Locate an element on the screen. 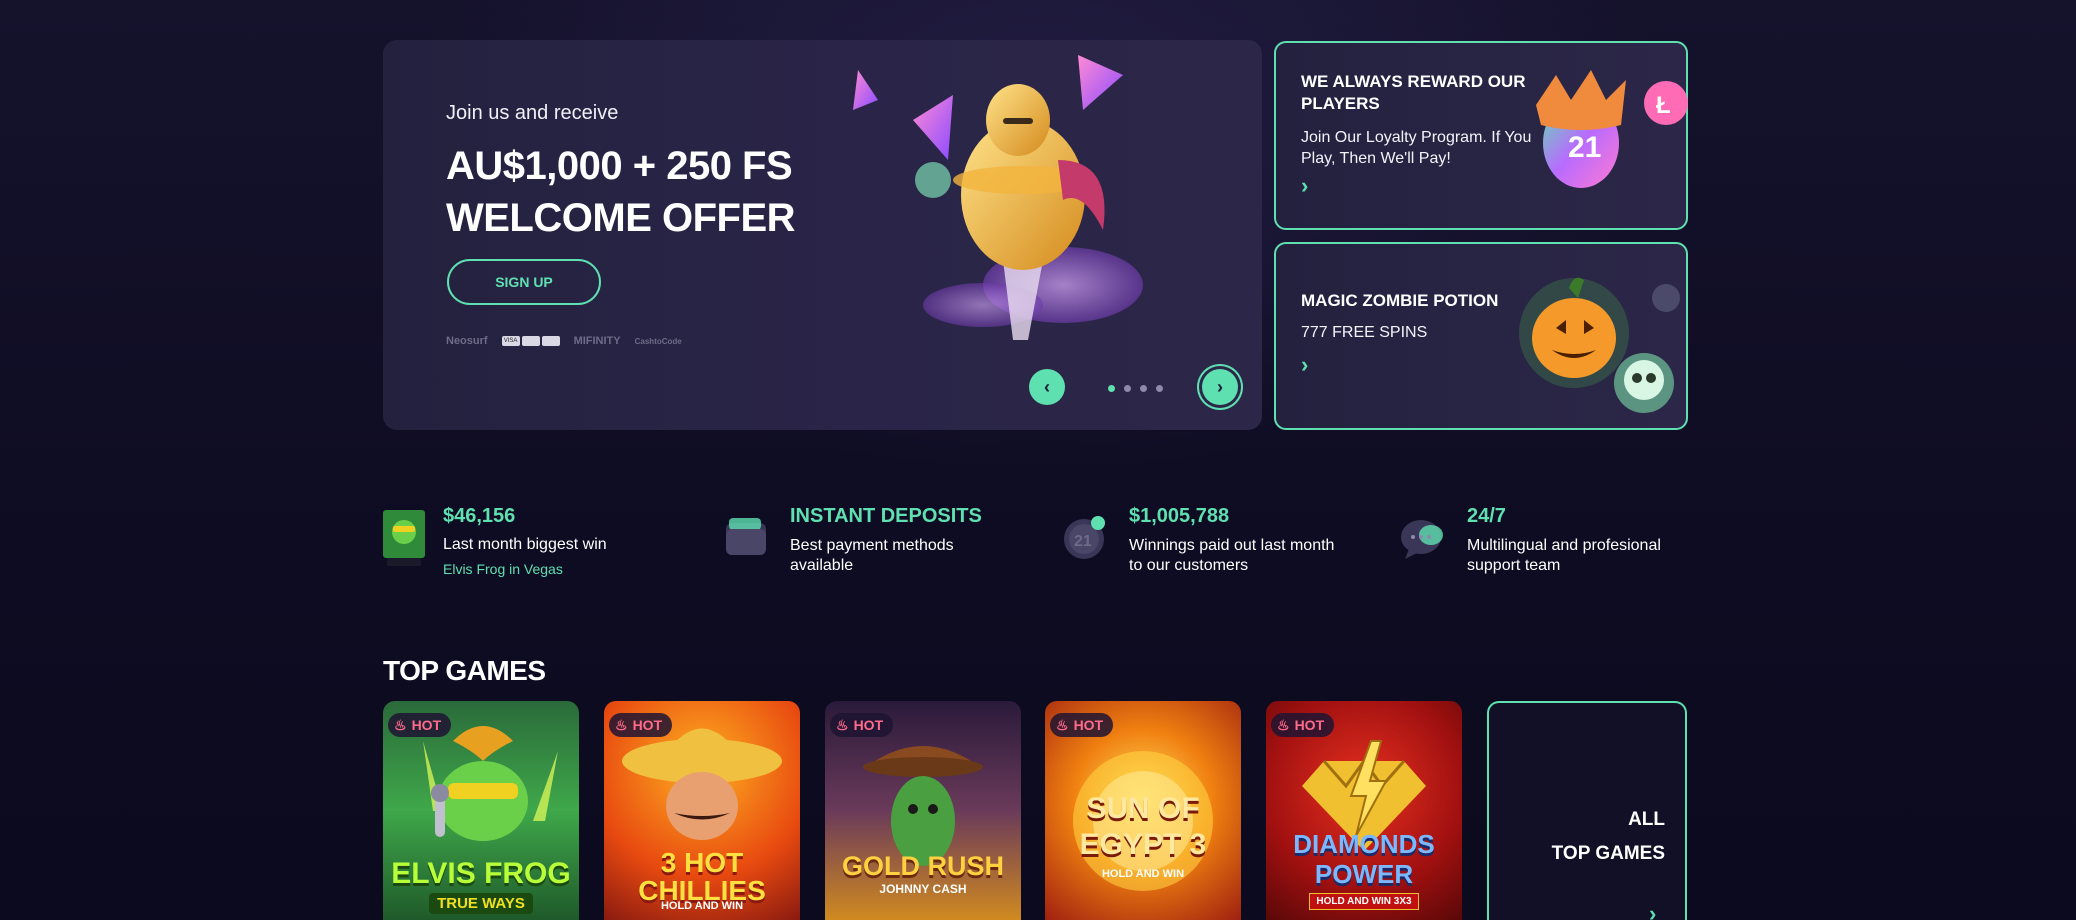 This screenshot has width=2076, height=920. elvis-frog-thumbnail is located at coordinates (404, 538).